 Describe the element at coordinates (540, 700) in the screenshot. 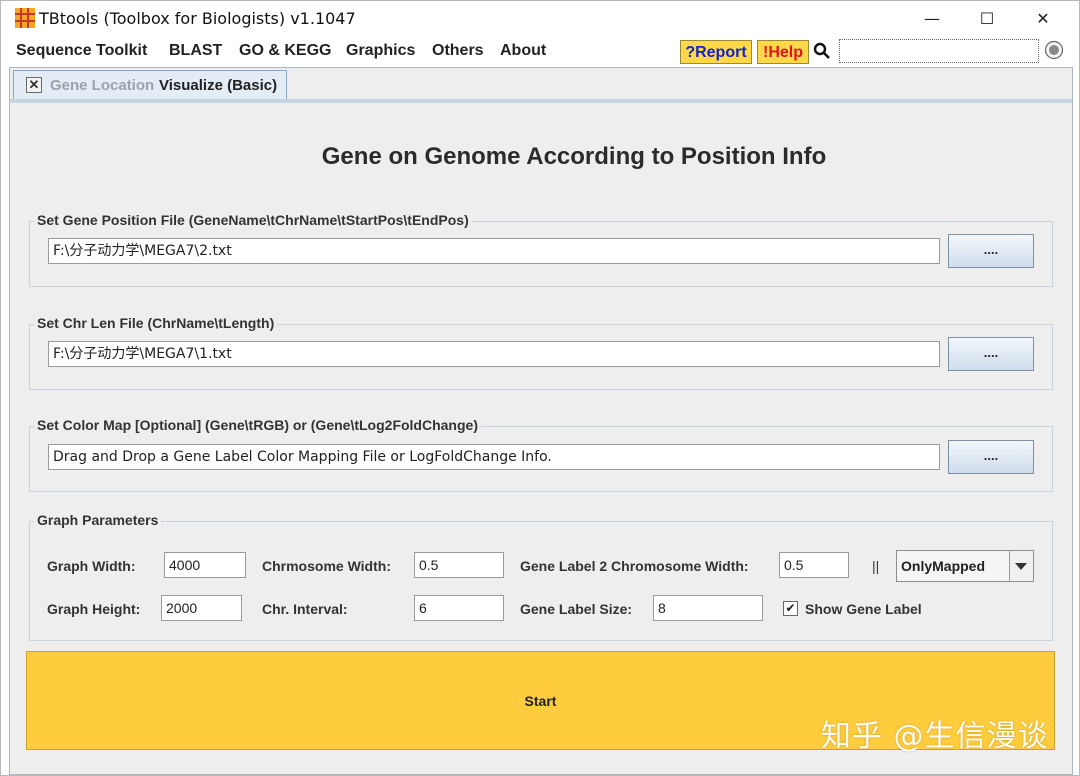

I see `start-button-label: Start` at that location.